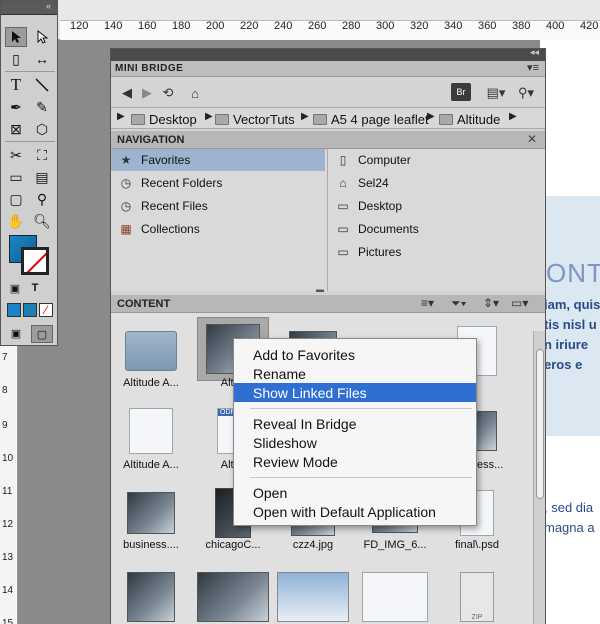 This screenshot has height=624, width=600. I want to click on transform-icon: ⛶, so click(42, 154).